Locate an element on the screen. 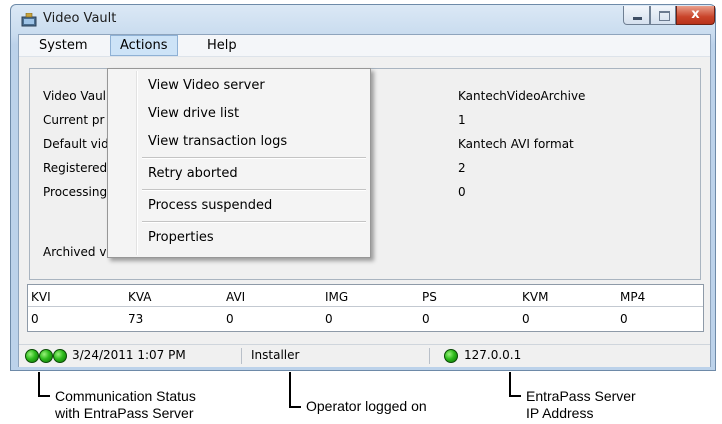 This screenshot has height=424, width=722. info-label-default: Default vid is located at coordinates (76, 144).